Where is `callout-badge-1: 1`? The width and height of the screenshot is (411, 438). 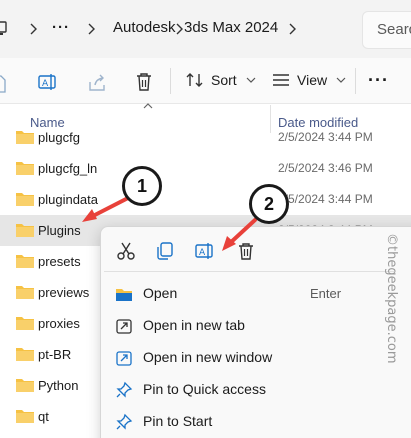
callout-badge-1: 1 is located at coordinates (142, 186).